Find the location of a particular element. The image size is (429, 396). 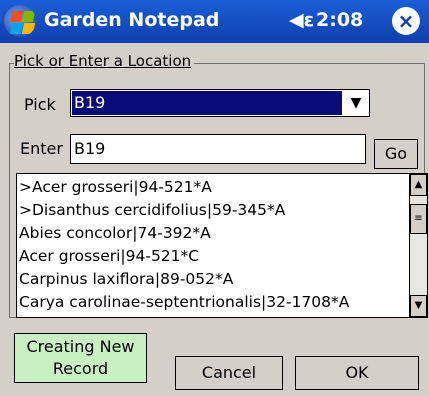

list-scrollbar: ▲ ≡ ▼ is located at coordinates (418, 245).